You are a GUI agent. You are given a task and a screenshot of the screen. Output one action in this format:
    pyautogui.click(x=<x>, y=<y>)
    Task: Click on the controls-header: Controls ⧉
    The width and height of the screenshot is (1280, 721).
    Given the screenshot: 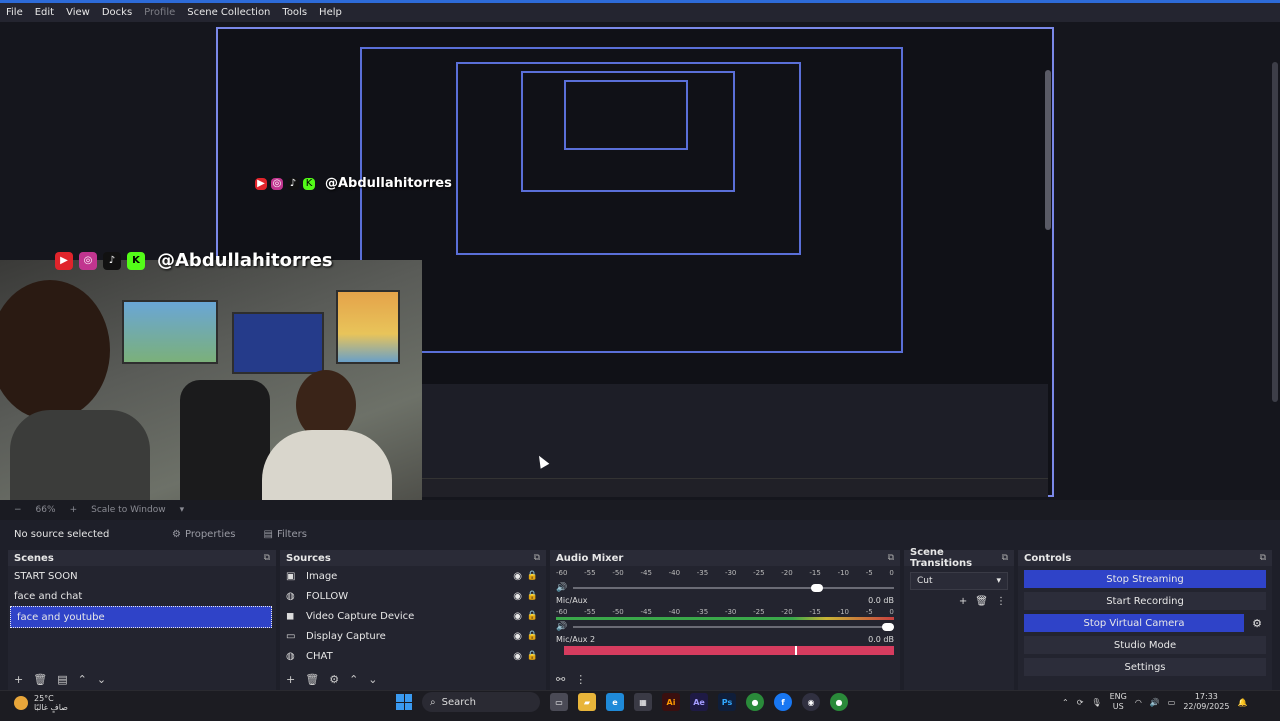 What is the action you would take?
    pyautogui.click(x=1145, y=558)
    